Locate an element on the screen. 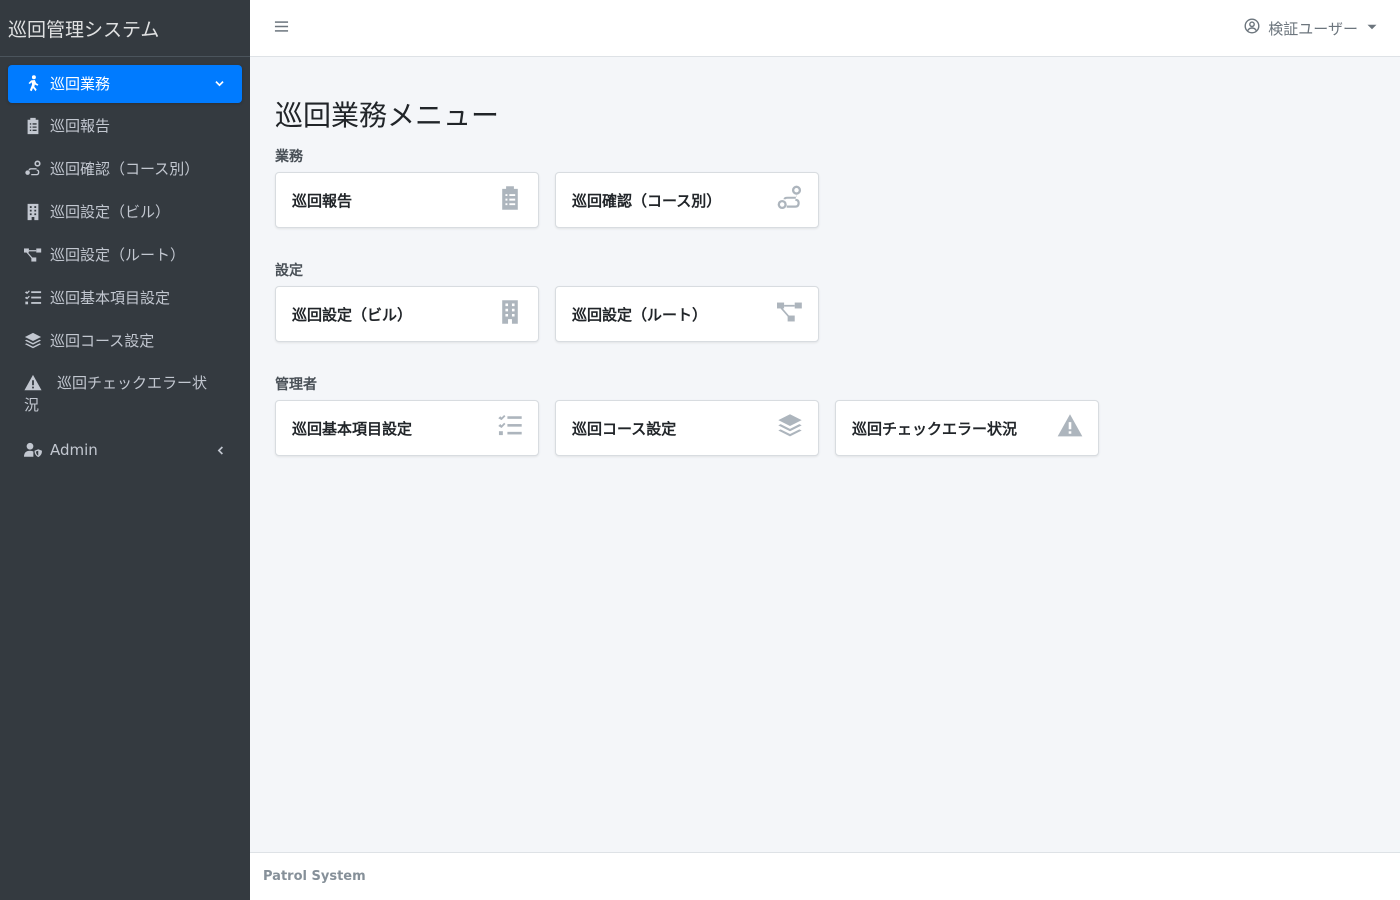 The image size is (1400, 900). sidebar-item-label: 巡回チェックエラー状況 is located at coordinates (116, 394).